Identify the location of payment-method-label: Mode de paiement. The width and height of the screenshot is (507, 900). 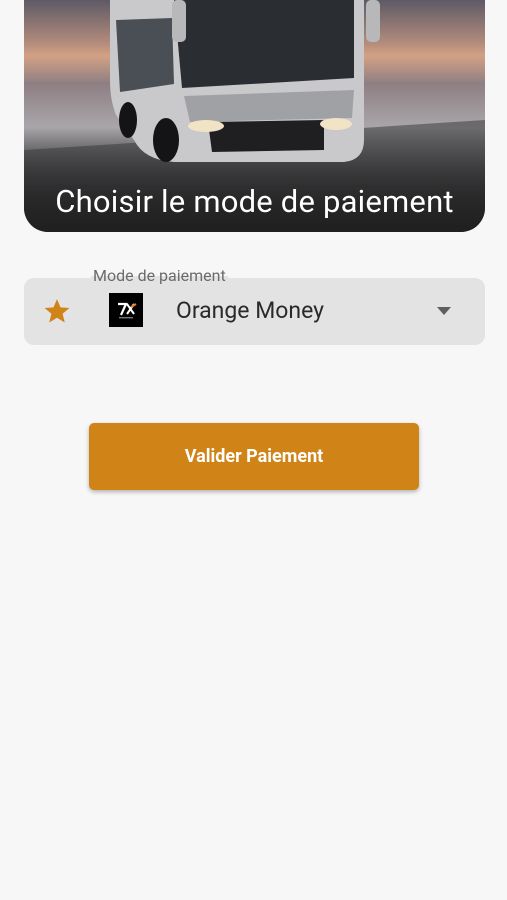
(159, 276).